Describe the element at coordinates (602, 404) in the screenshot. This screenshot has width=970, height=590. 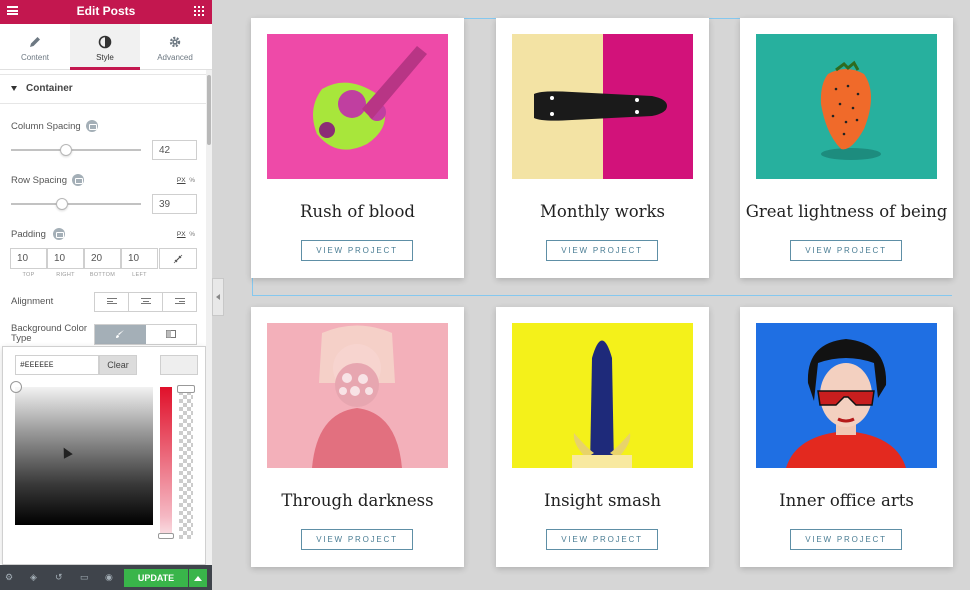
I see `blue-banana-image` at that location.